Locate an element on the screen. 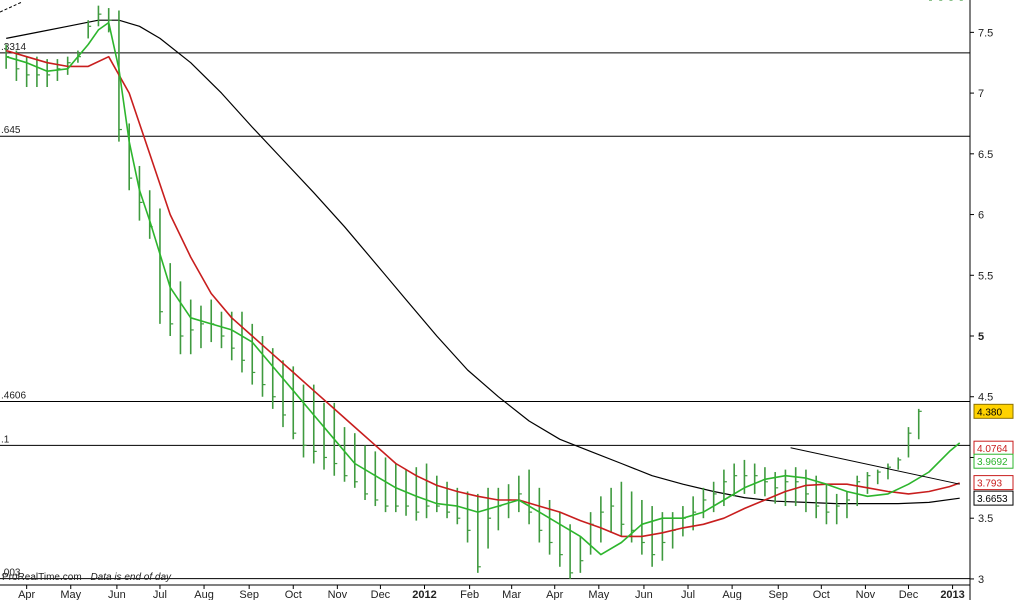  x-tick-label-1: May is located at coordinates (70, 594).